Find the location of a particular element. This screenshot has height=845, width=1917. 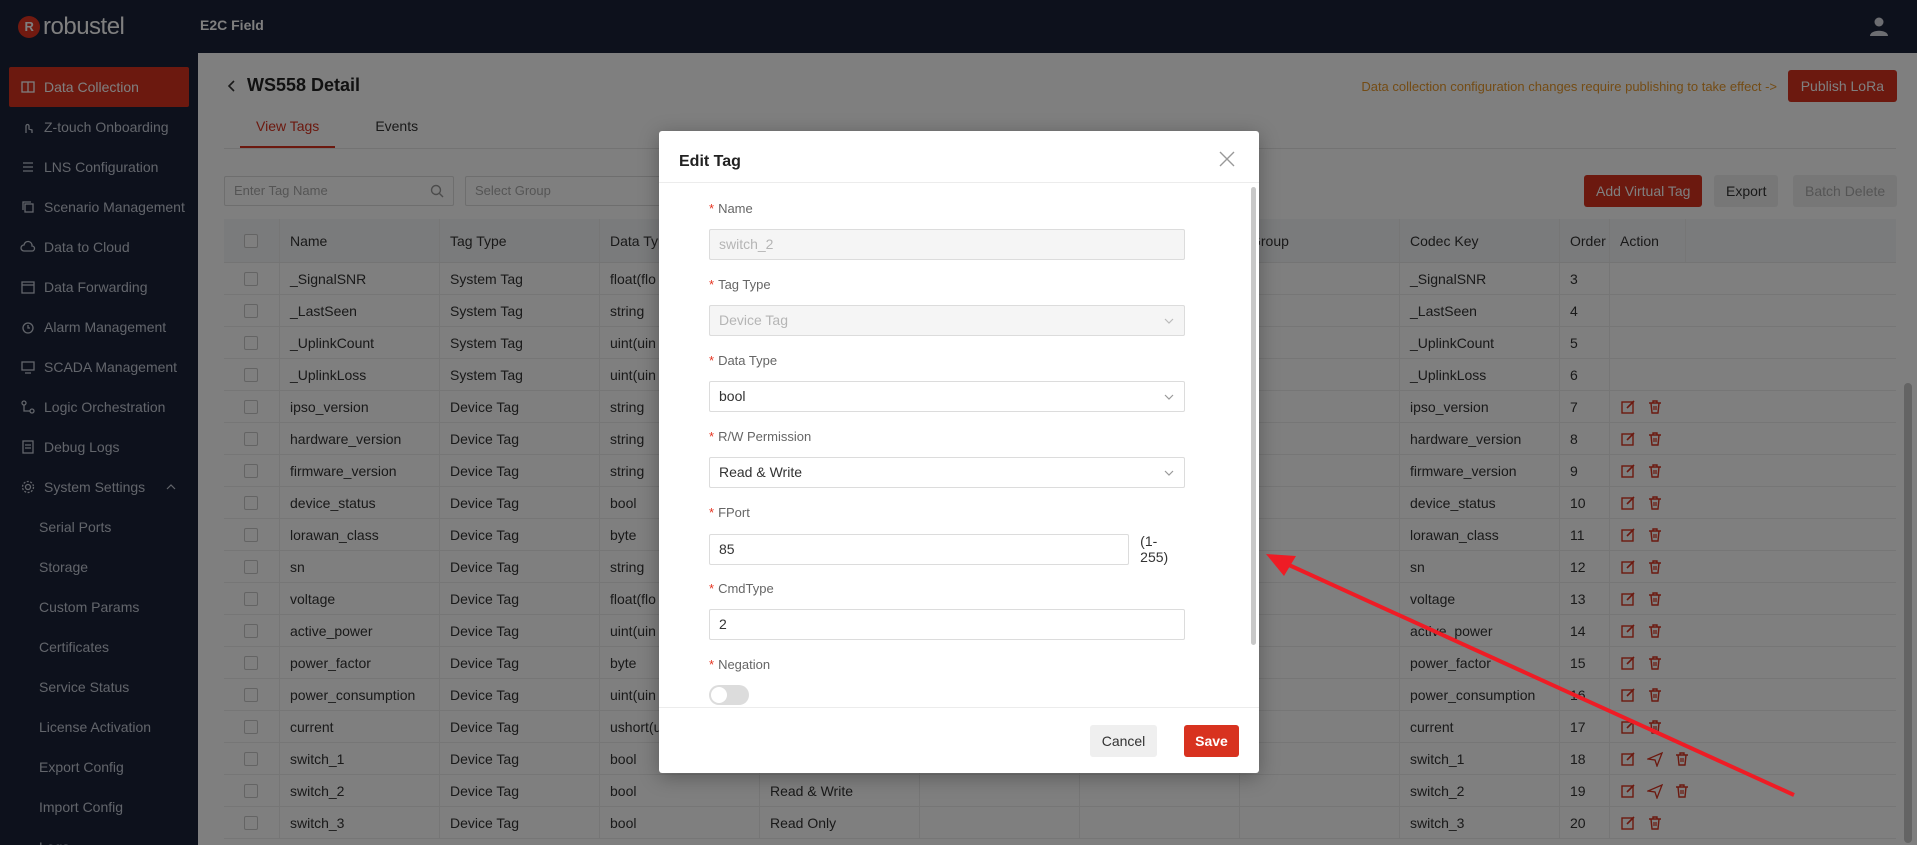

tag-type-field: * Tag Type Device Tag is located at coordinates (947, 306).